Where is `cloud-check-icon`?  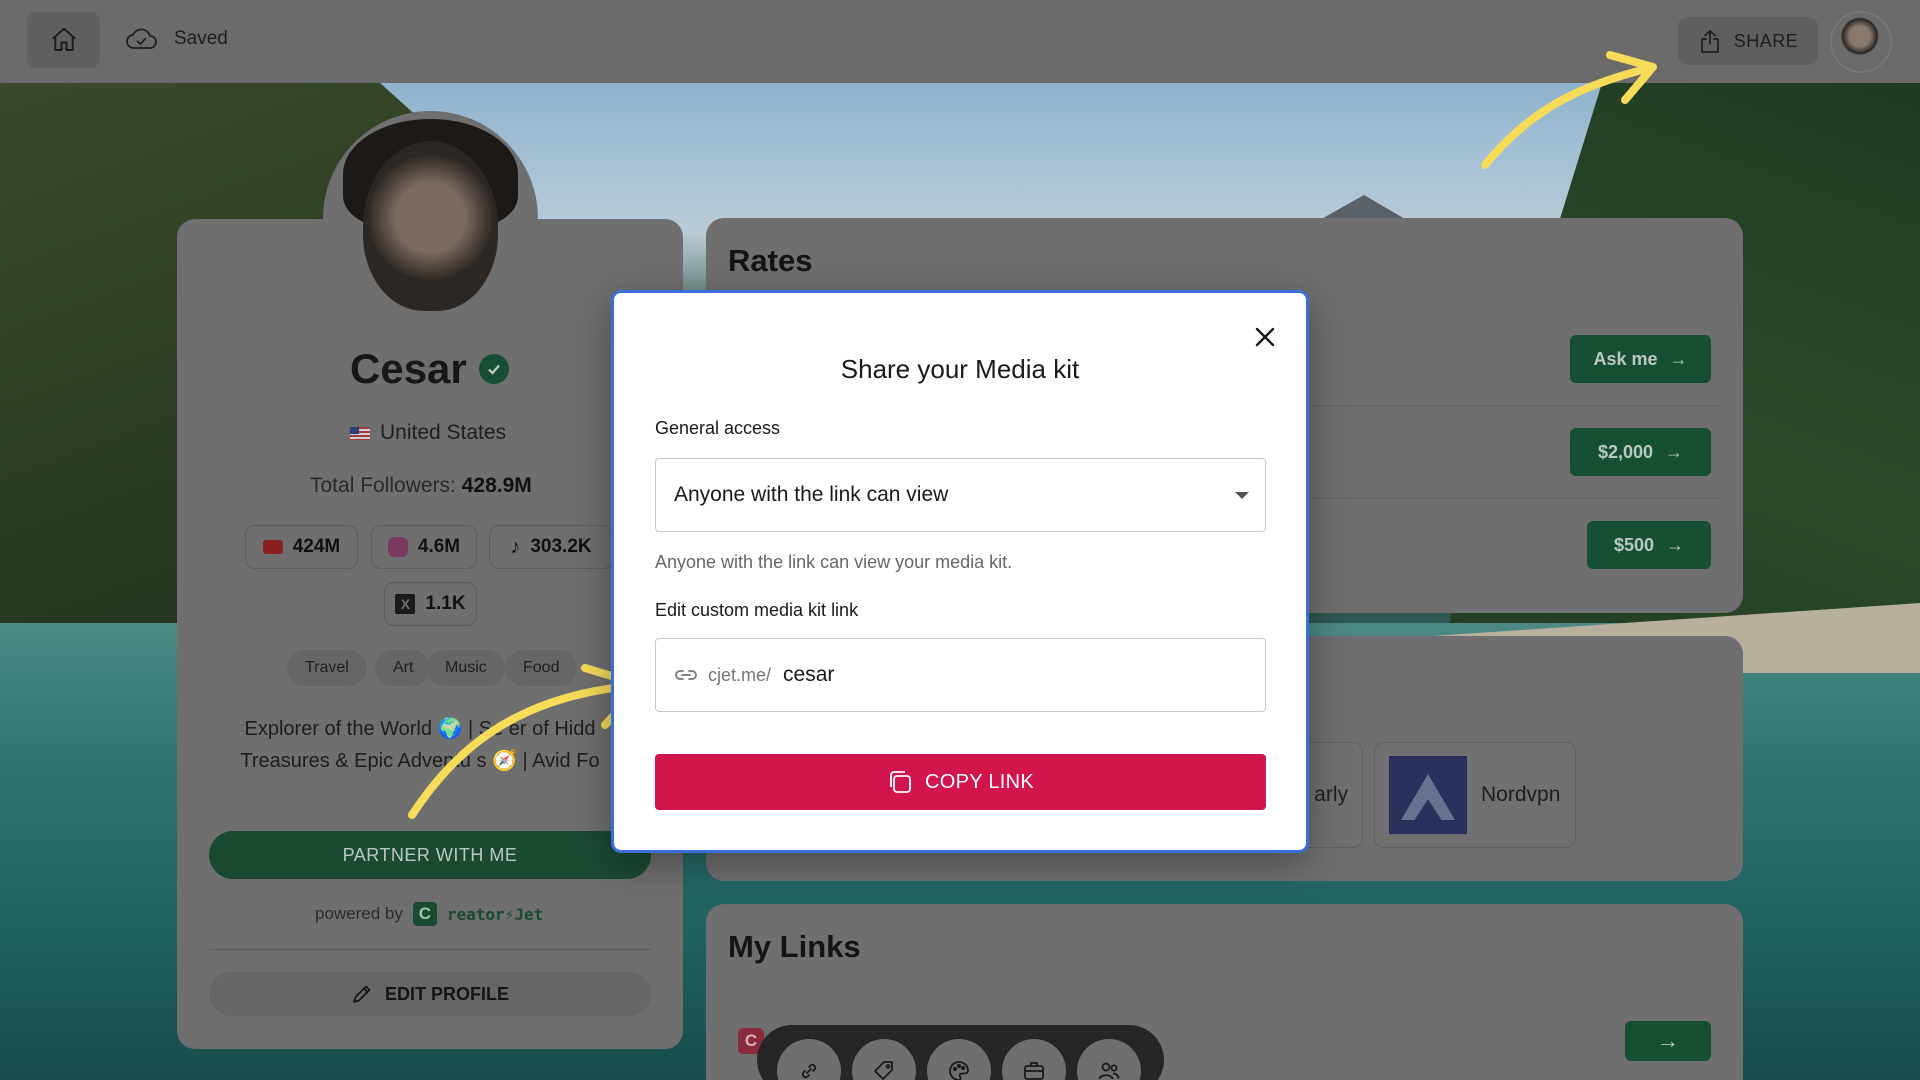
cloud-check-icon is located at coordinates (141, 38).